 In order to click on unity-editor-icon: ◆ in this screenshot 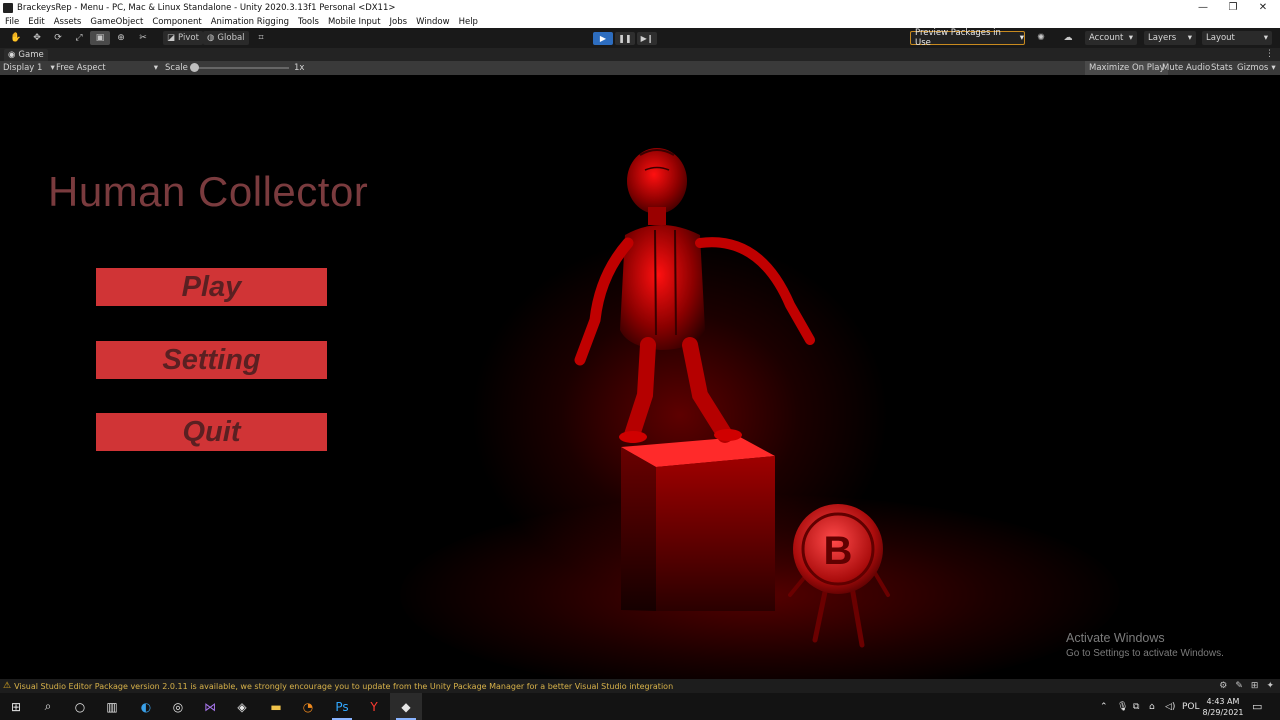, I will do `click(406, 706)`.